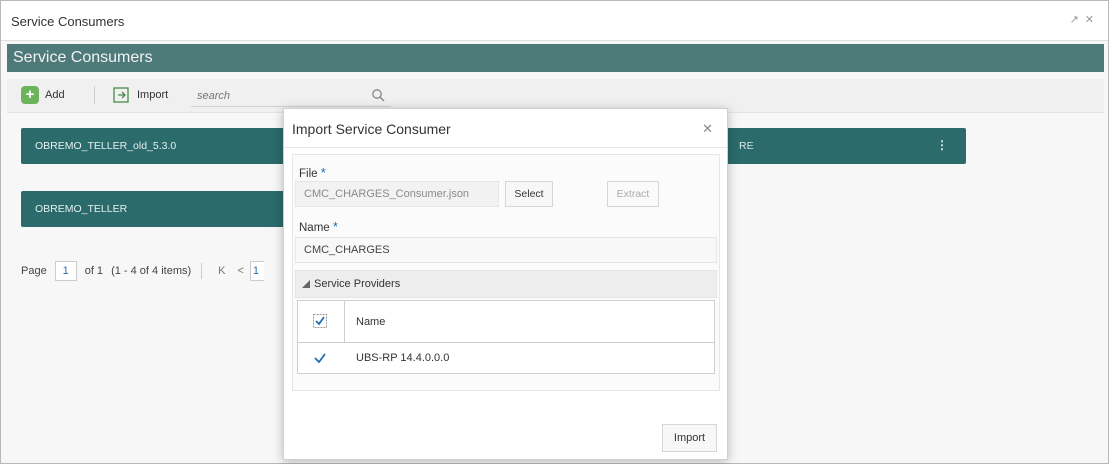  Describe the element at coordinates (555, 58) in the screenshot. I see `page-header: Service Consumers` at that location.